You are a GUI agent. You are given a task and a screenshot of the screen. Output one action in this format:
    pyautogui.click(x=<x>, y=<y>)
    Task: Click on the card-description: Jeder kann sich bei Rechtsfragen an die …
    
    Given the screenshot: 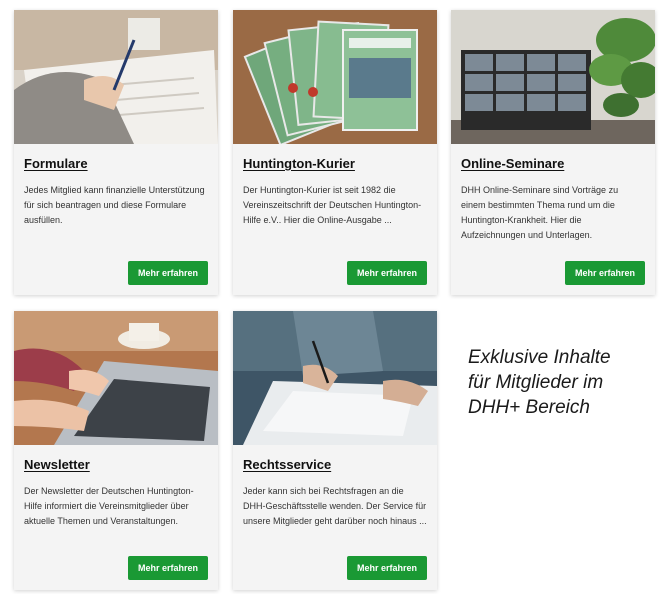 What is the action you would take?
    pyautogui.click(x=335, y=506)
    